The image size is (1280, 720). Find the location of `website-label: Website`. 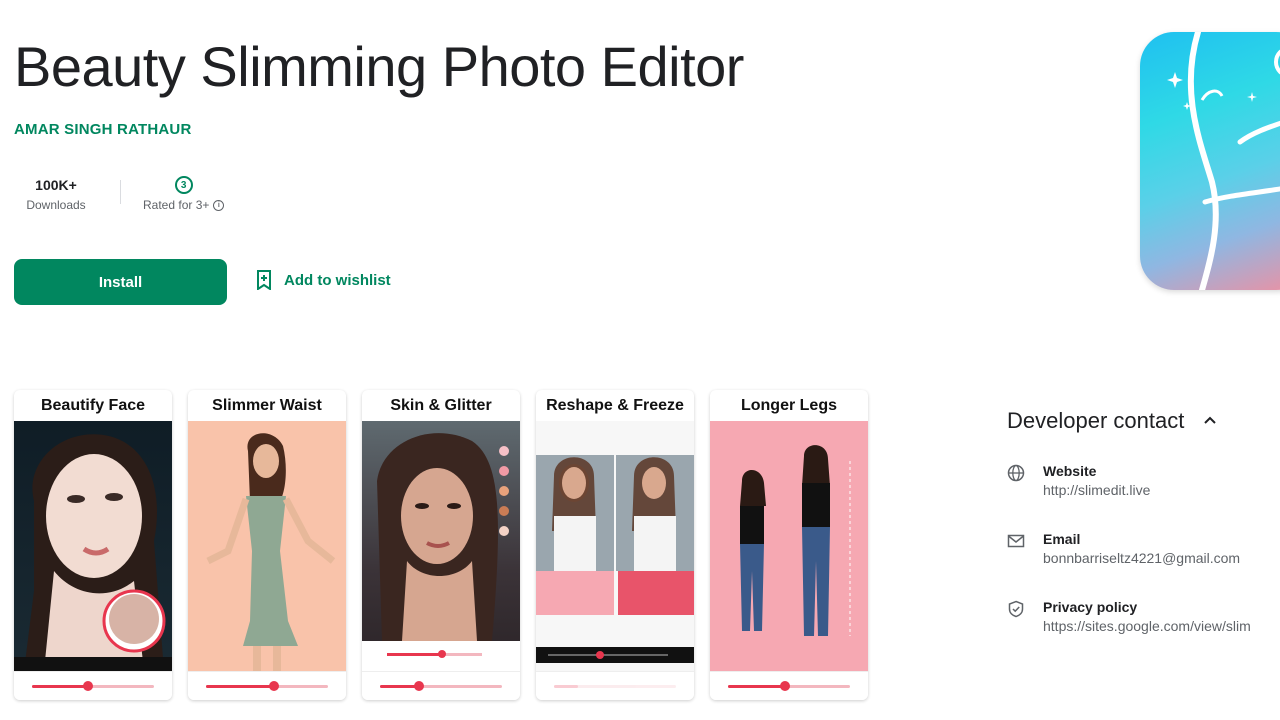

website-label: Website is located at coordinates (1070, 471).